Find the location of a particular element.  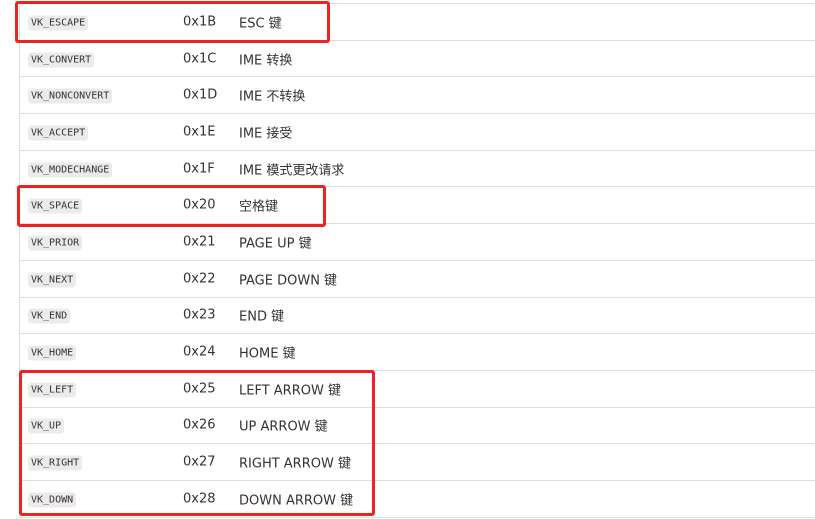

constant-cell: VK_END is located at coordinates (49, 316).